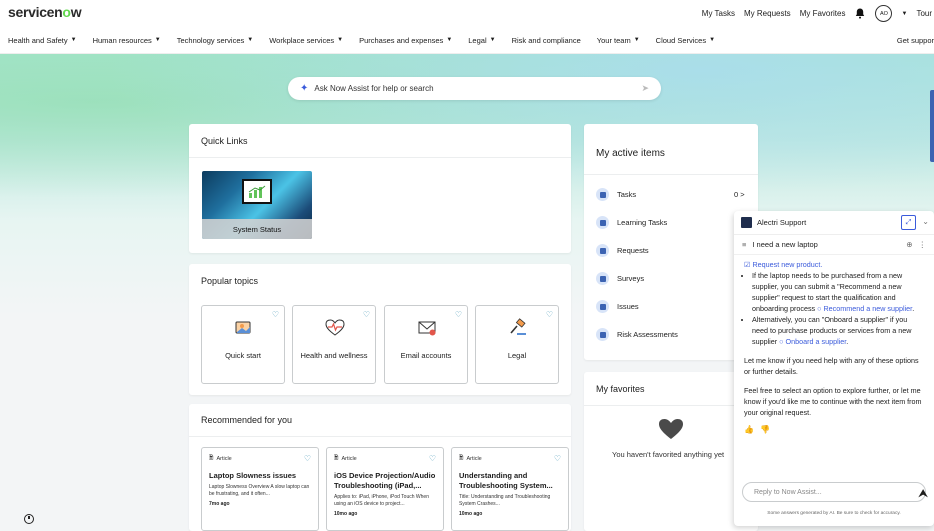 The image size is (934, 531). Describe the element at coordinates (864, 308) in the screenshot. I see `recommend-supplier-link: ○ Recommend a new supplier` at that location.